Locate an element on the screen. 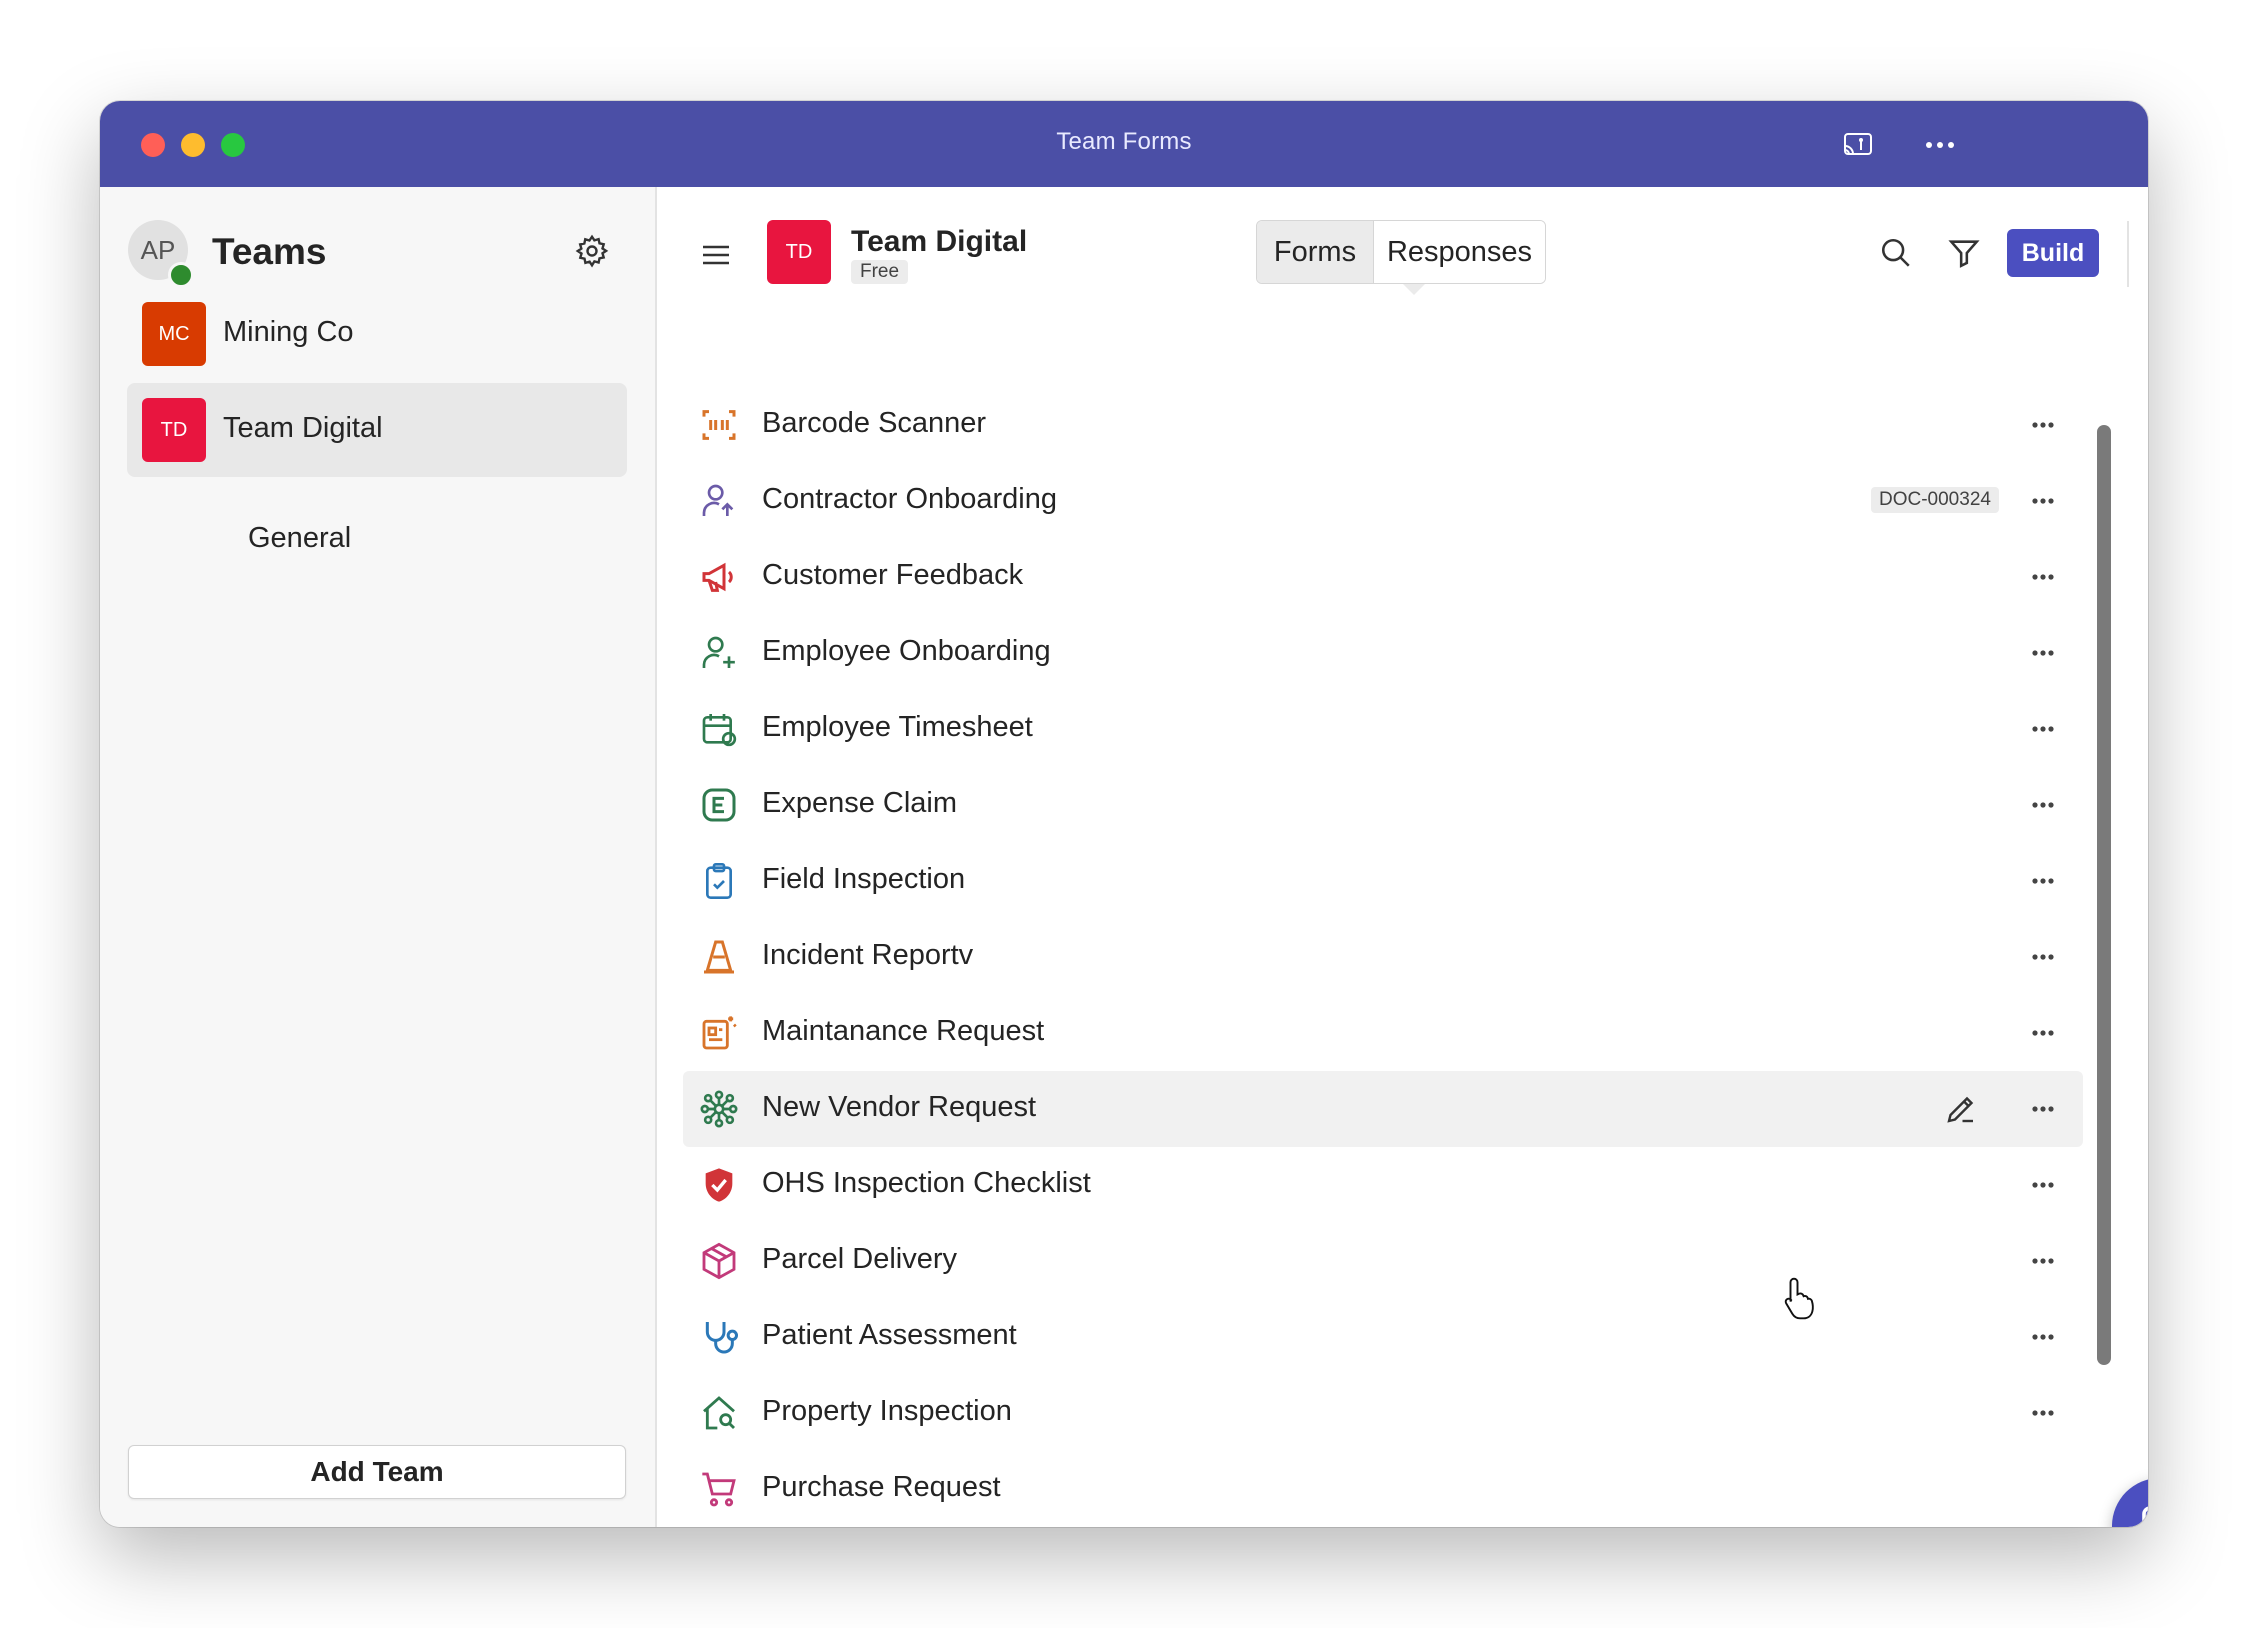 This screenshot has width=2248, height=1628. team-name: Mining Co is located at coordinates (288, 332).